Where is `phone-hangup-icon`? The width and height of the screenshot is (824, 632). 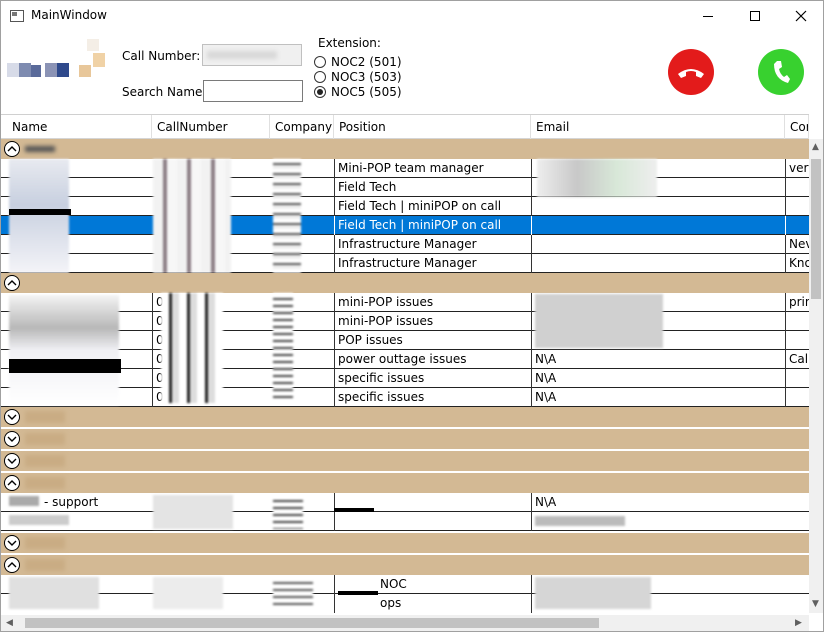 phone-hangup-icon is located at coordinates (691, 73).